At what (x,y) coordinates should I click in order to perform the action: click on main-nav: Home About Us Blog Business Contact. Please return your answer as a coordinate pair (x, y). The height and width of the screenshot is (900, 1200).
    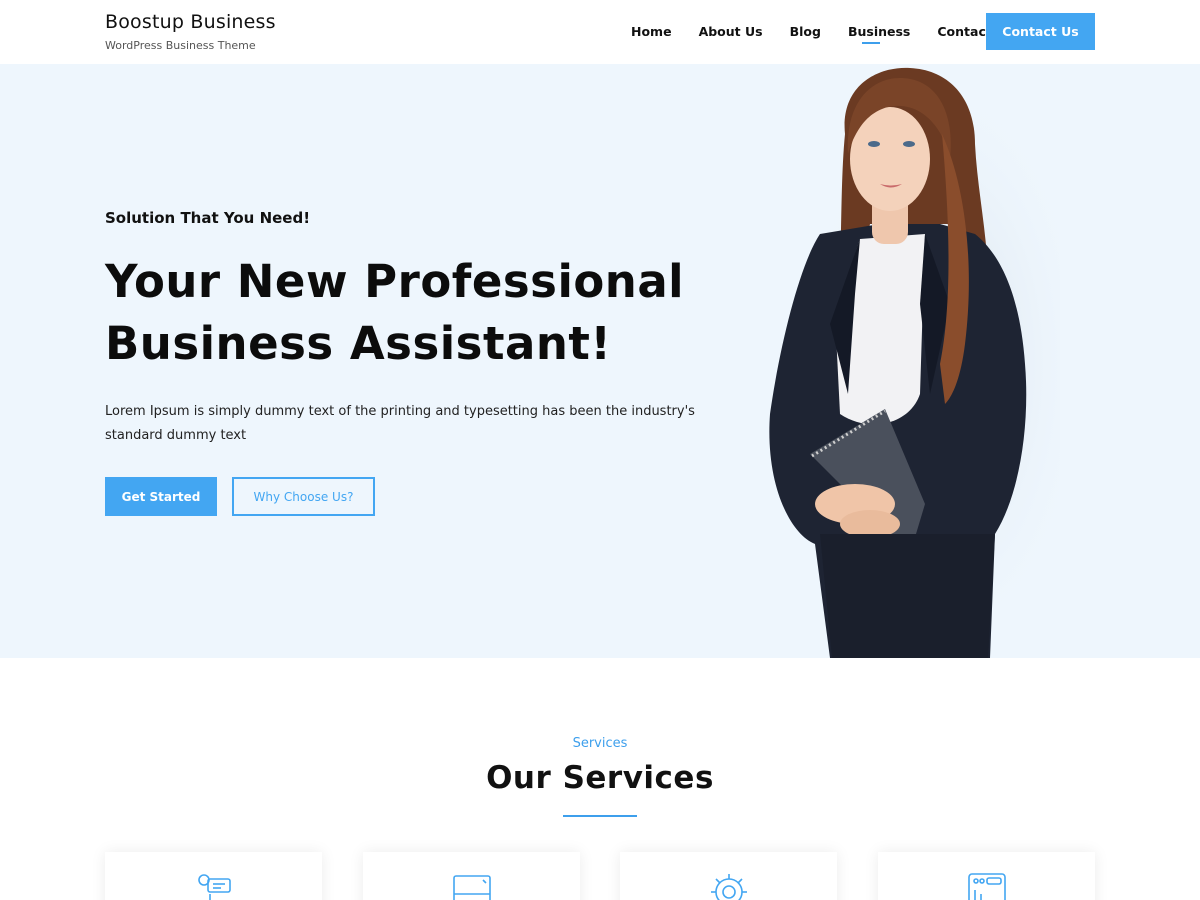
    Looking at the image, I should click on (825, 34).